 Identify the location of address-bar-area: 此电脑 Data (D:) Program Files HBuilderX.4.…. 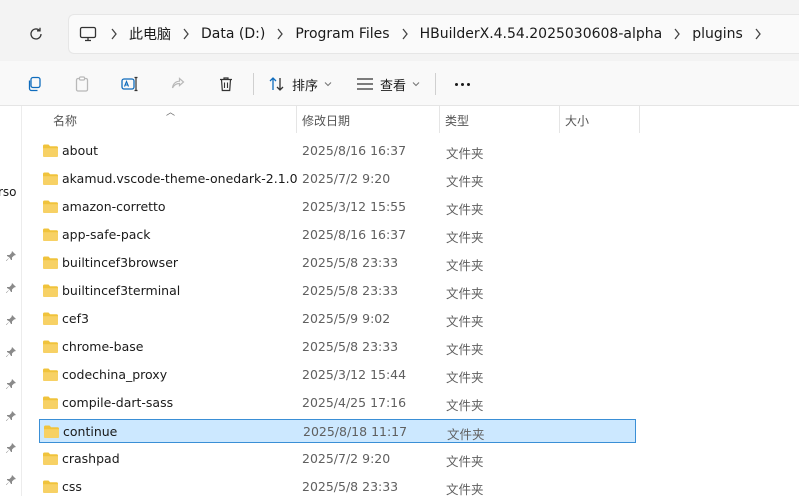
(399, 30).